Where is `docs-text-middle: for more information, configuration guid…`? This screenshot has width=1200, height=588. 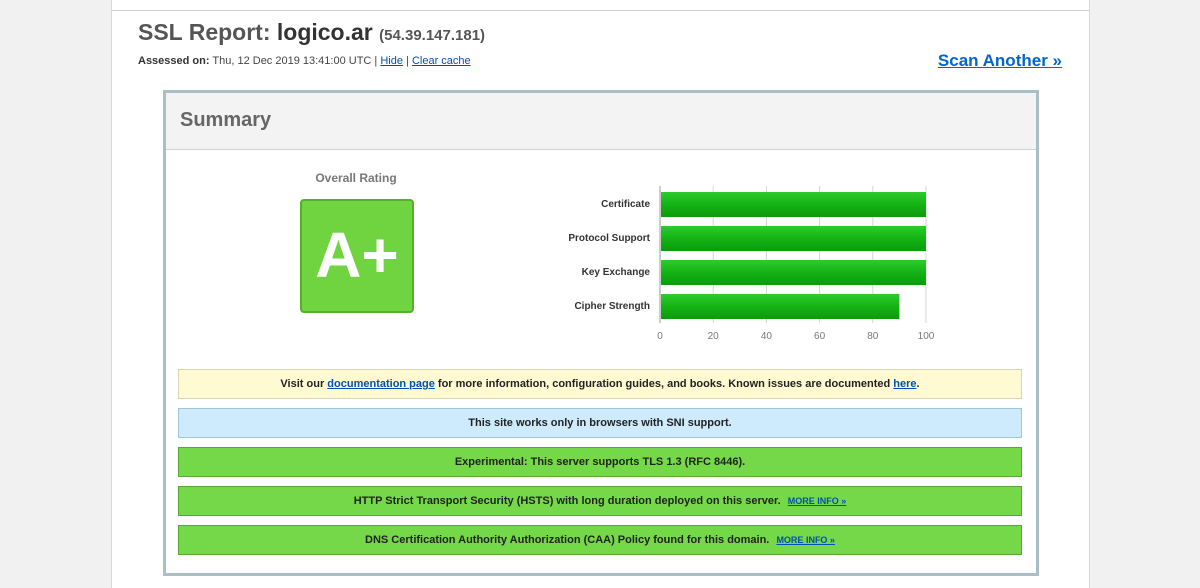 docs-text-middle: for more information, configuration guid… is located at coordinates (664, 384).